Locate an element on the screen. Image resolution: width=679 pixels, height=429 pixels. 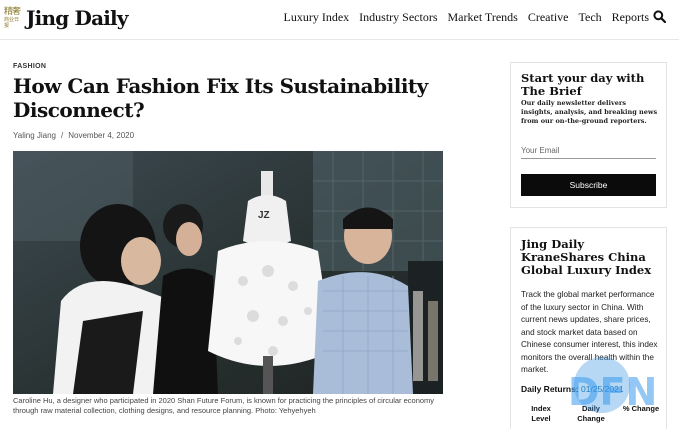
article-date: November 4, 2020 is located at coordinates (101, 135).